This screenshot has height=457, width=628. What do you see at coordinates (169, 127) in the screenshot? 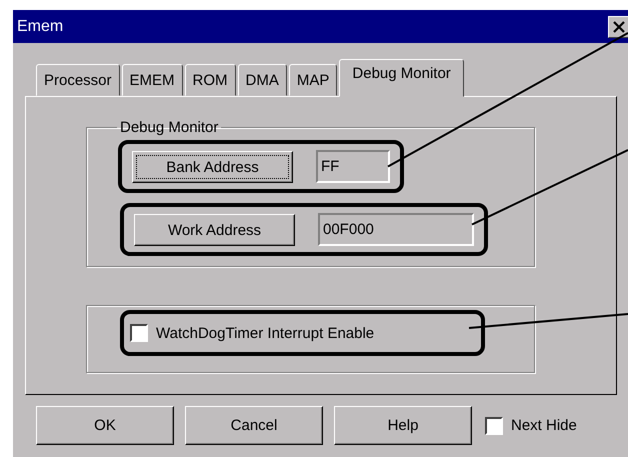
I see `group-title: Debug Monitor` at bounding box center [169, 127].